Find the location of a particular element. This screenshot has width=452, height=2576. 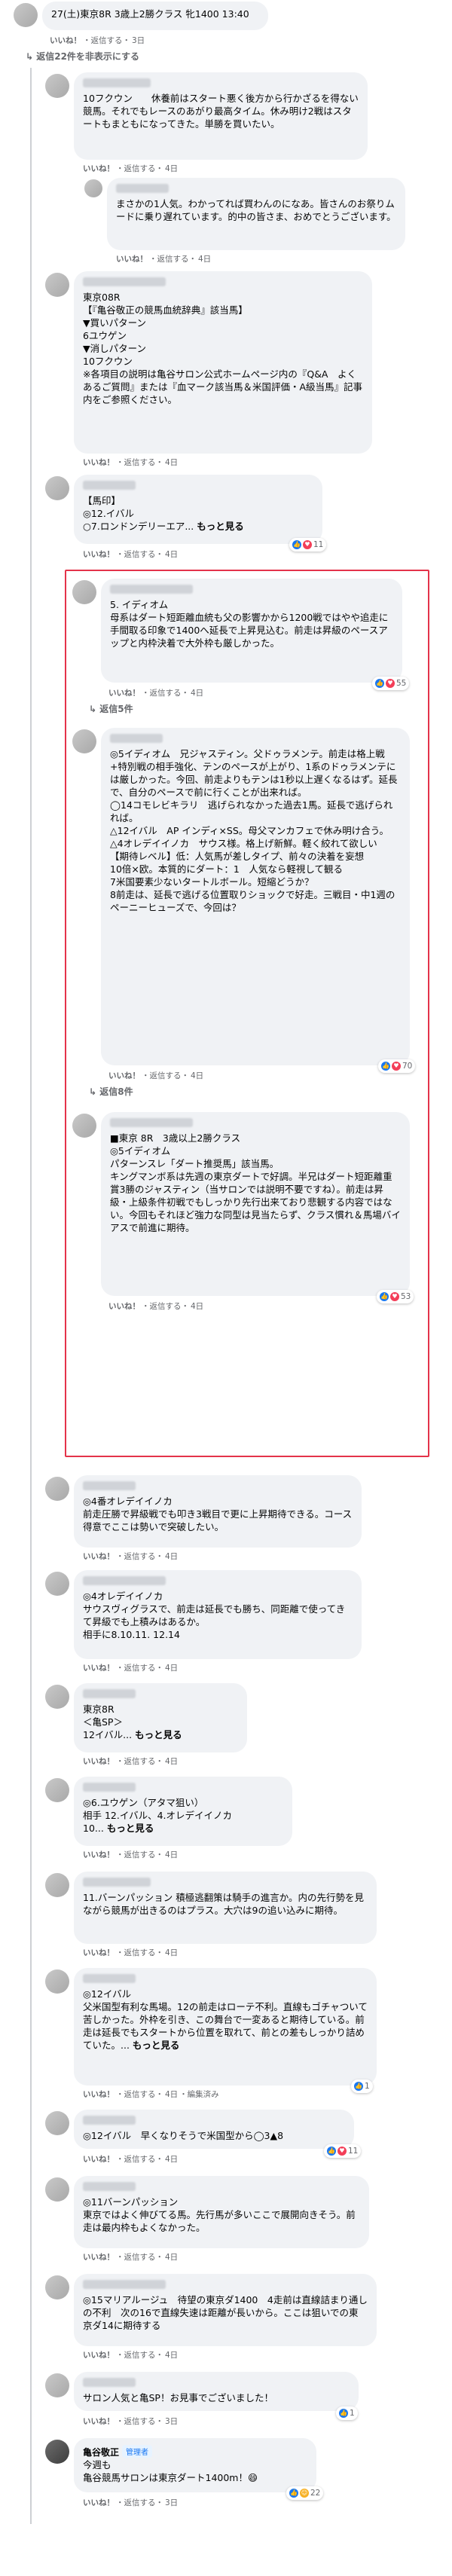

reaction-count: 👍 ♥ 55 is located at coordinates (391, 683).